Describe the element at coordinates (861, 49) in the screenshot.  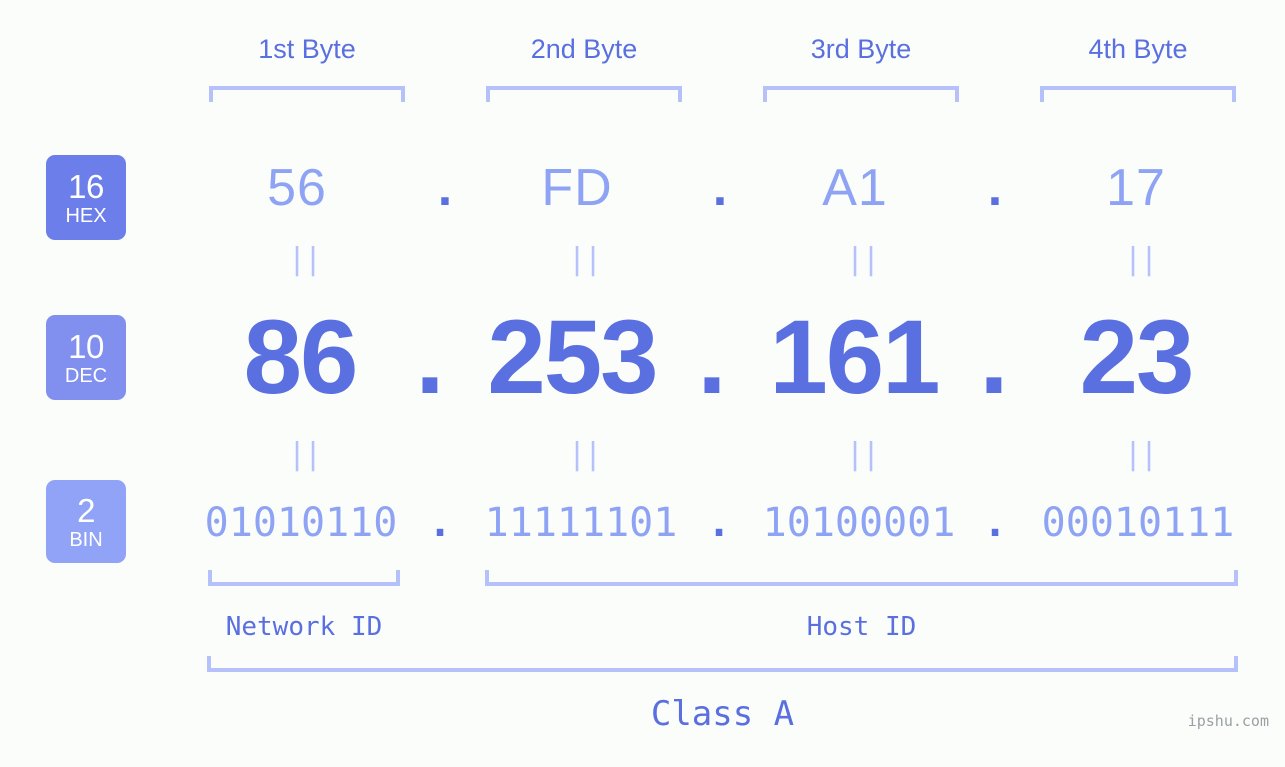
I see `byte-header-label-3: 3rd Byte` at that location.